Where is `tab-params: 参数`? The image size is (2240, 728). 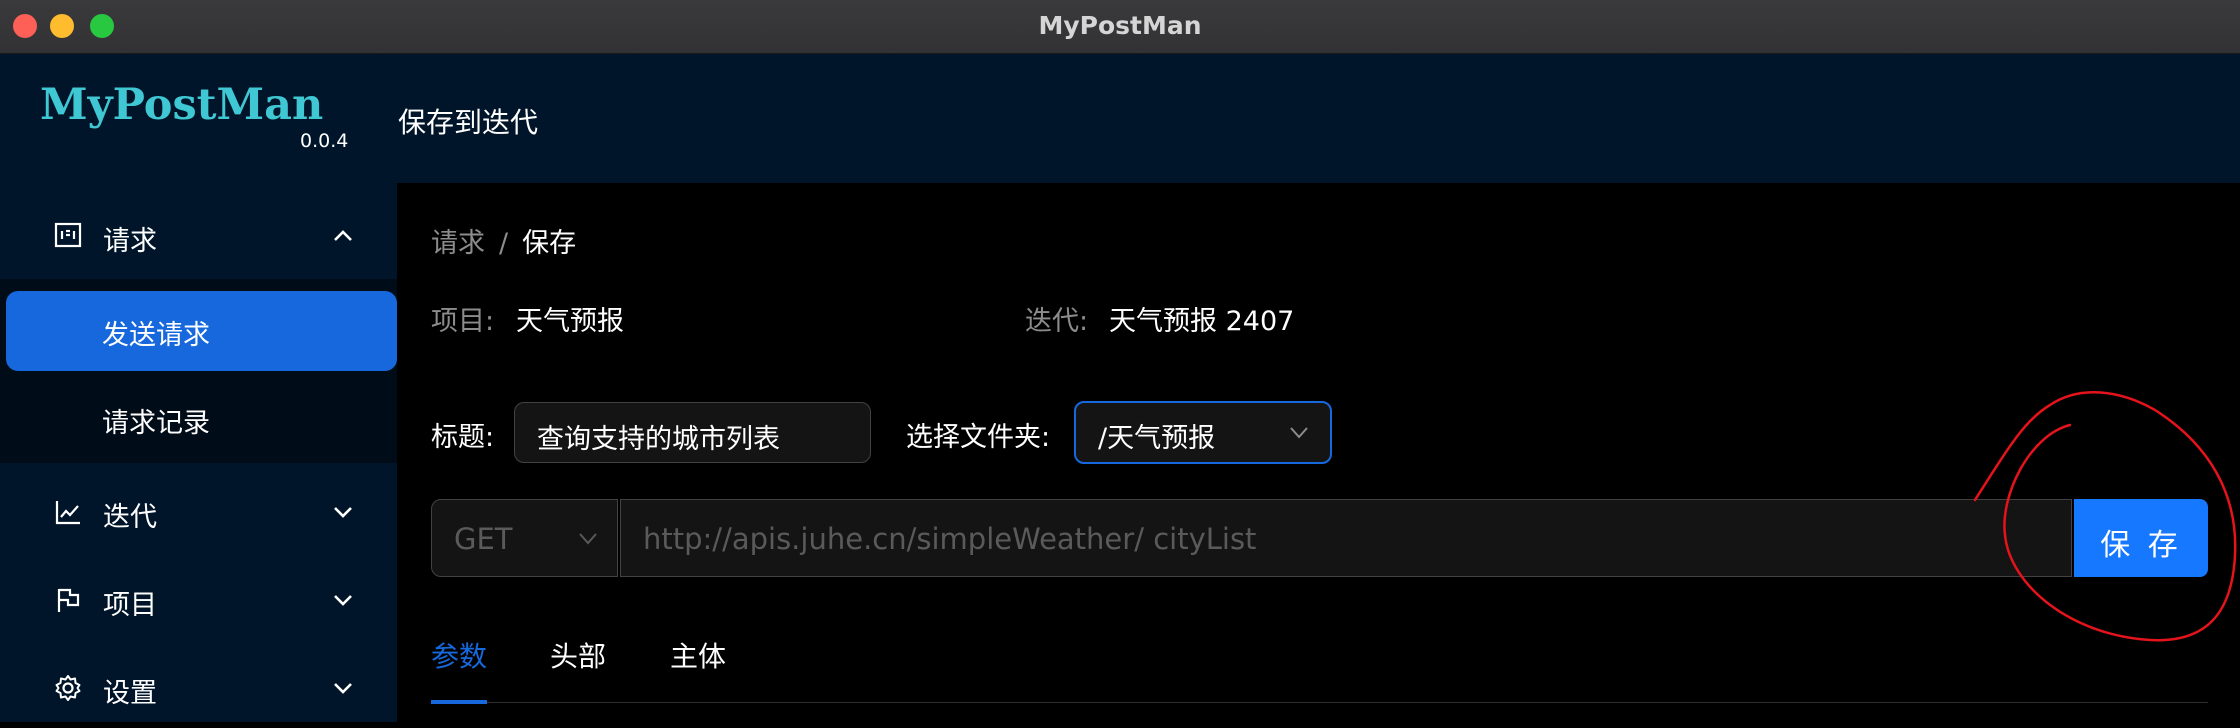 tab-params: 参数 is located at coordinates (459, 655).